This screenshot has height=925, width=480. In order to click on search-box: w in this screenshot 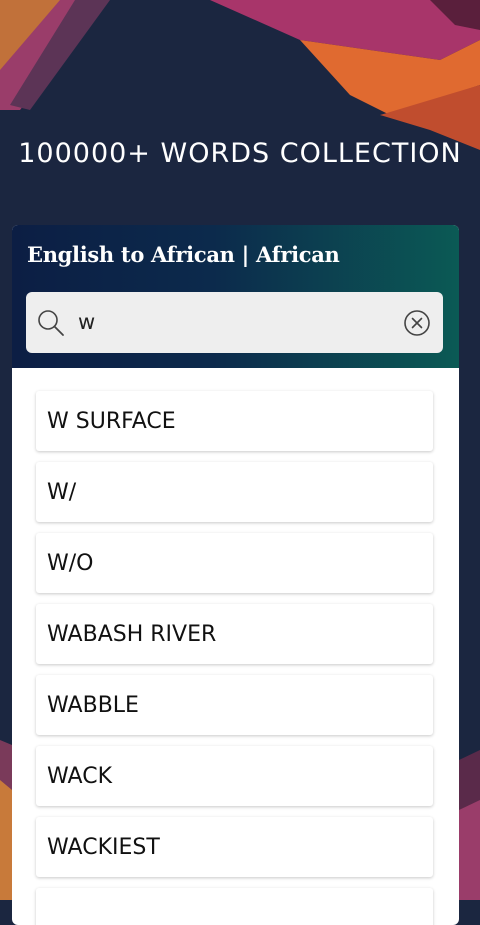, I will do `click(234, 322)`.